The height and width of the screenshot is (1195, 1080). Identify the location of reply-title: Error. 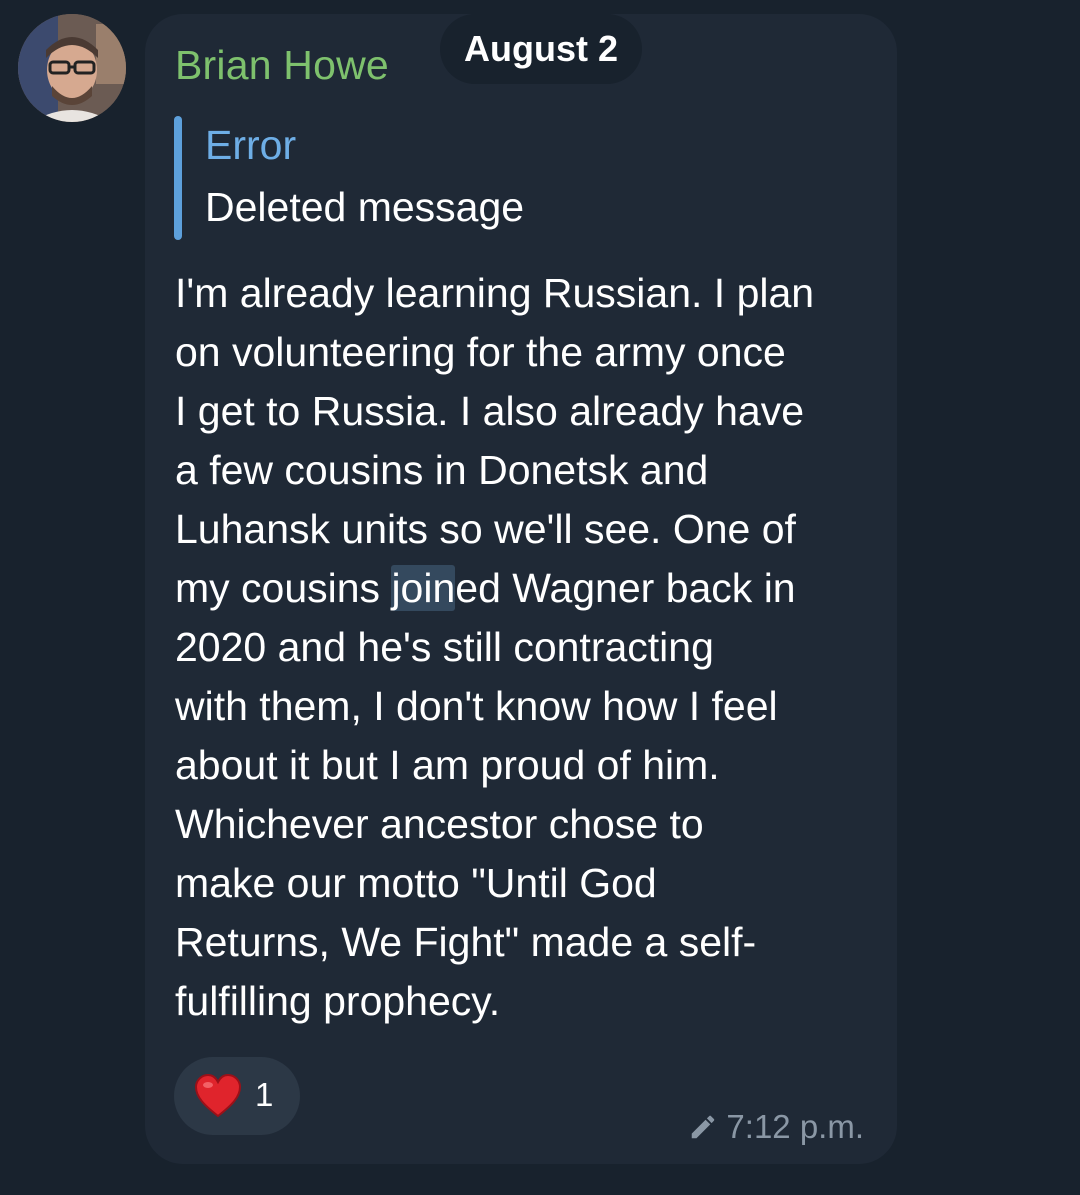
(251, 145).